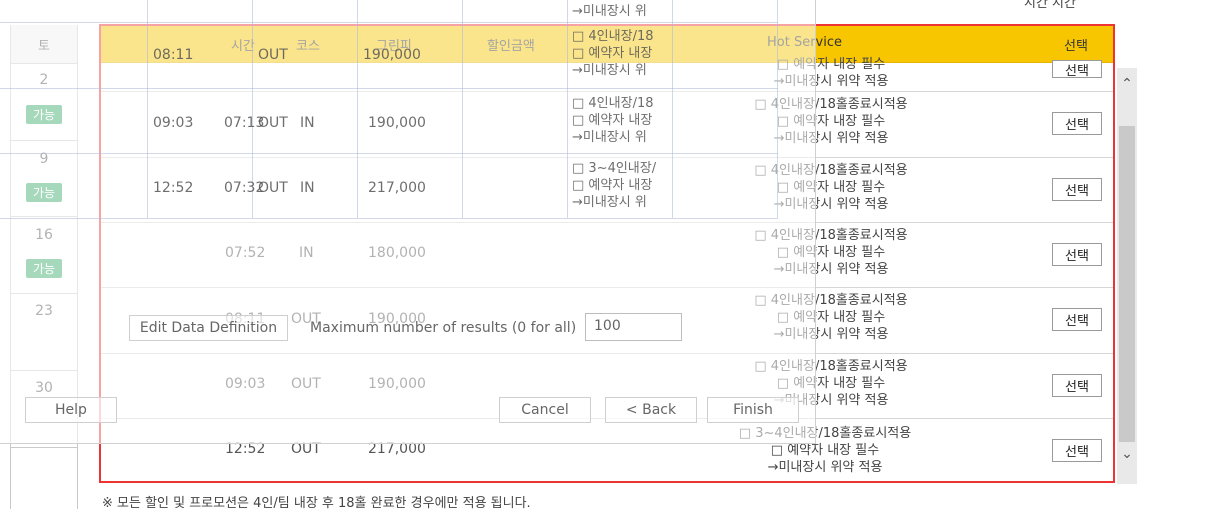 The height and width of the screenshot is (511, 1216). Describe the element at coordinates (511, 46) in the screenshot. I see `col-discount: 할인금액` at that location.